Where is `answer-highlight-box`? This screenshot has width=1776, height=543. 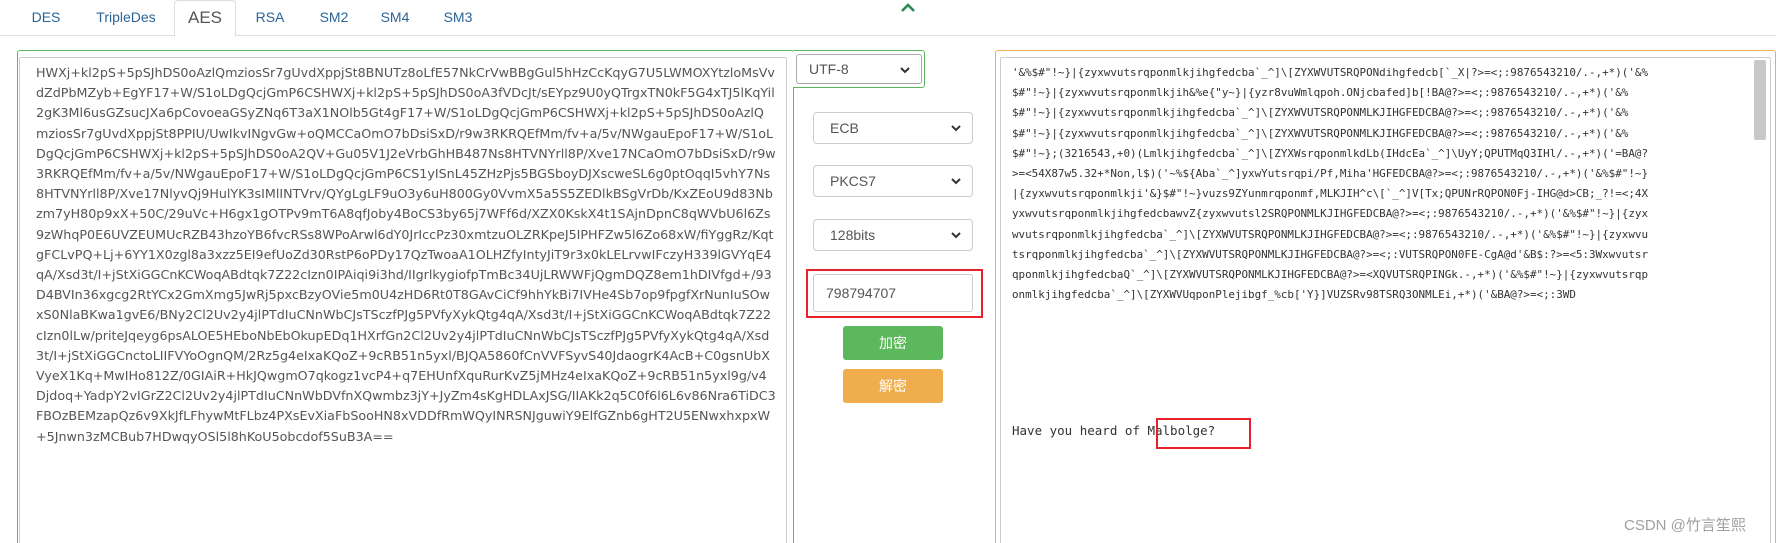 answer-highlight-box is located at coordinates (1203, 433).